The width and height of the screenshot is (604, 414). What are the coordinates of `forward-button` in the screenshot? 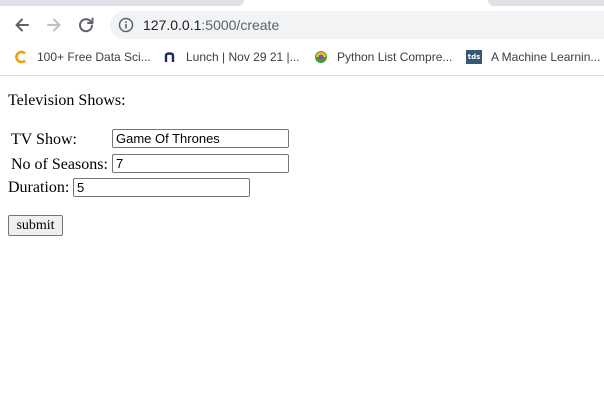 It's located at (54, 25).